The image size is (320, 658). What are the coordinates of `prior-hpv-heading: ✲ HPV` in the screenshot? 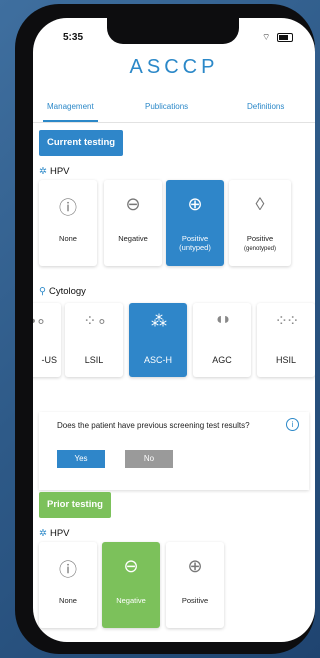 It's located at (54, 533).